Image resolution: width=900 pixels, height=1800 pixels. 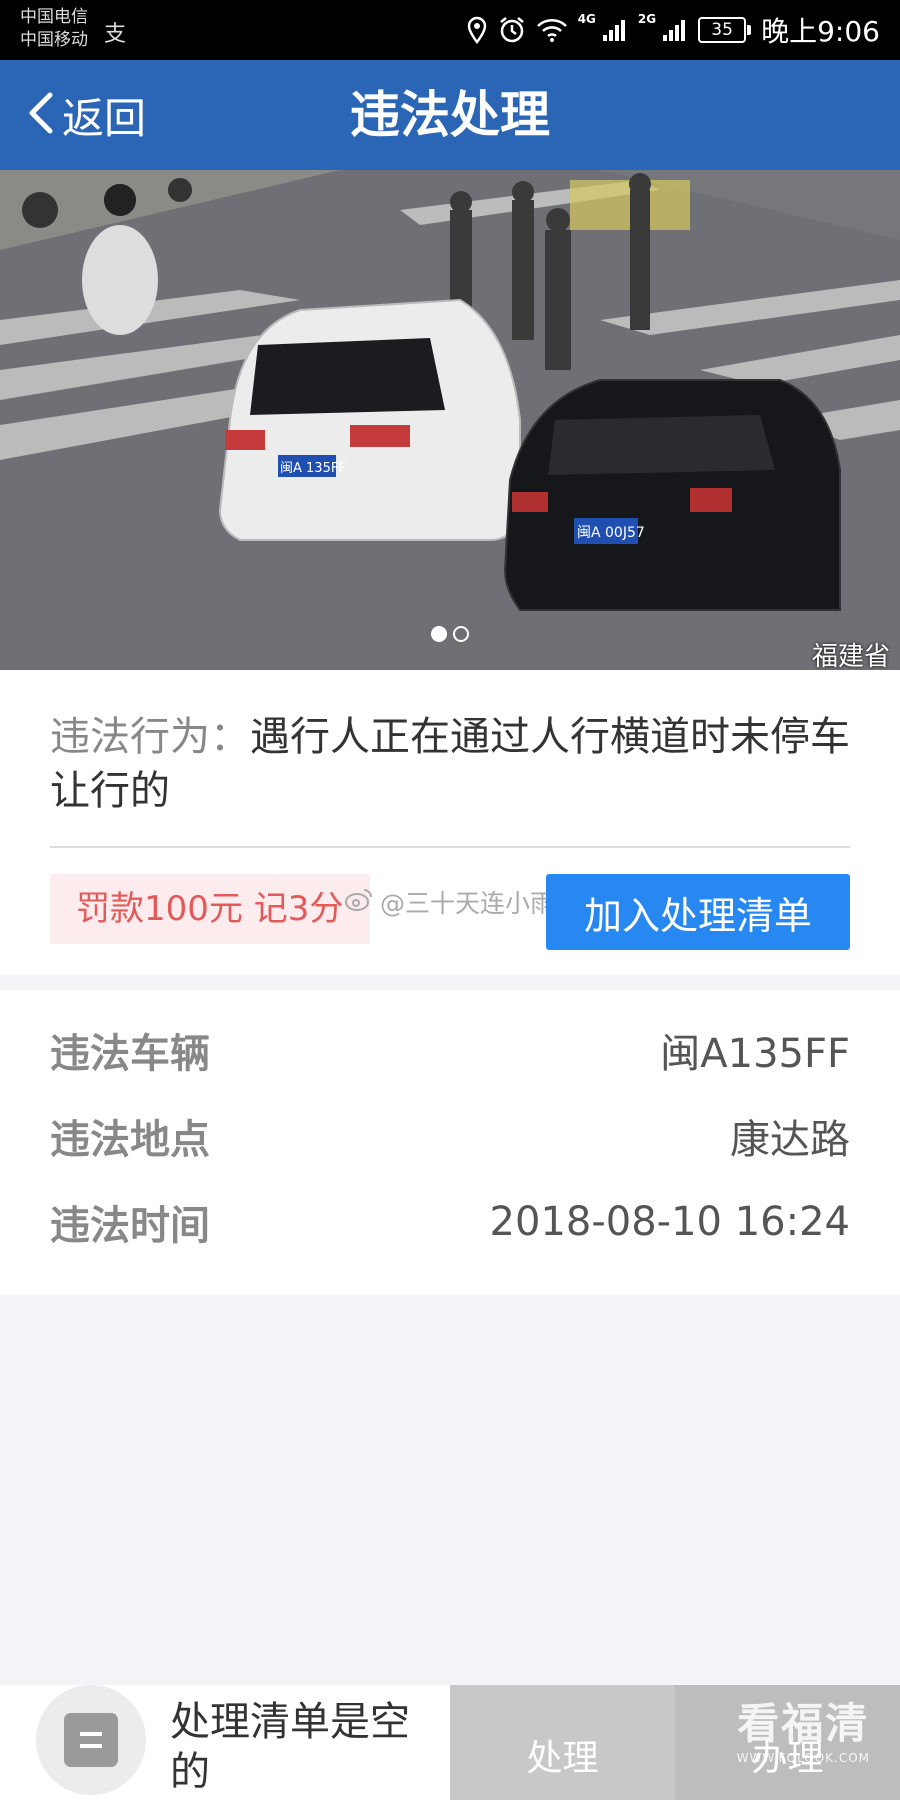 What do you see at coordinates (611, 533) in the screenshot?
I see `plate-black-car: 闽A 00J57` at bounding box center [611, 533].